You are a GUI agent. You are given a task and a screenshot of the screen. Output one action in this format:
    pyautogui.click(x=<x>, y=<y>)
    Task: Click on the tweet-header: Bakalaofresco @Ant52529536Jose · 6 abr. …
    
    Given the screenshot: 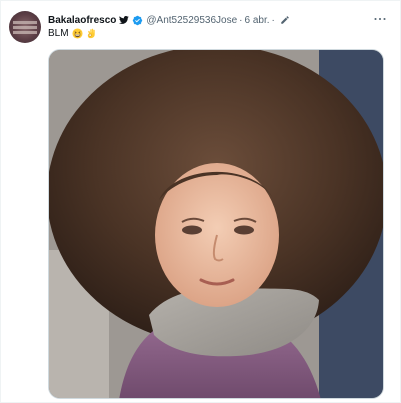 What is the action you would take?
    pyautogui.click(x=169, y=20)
    